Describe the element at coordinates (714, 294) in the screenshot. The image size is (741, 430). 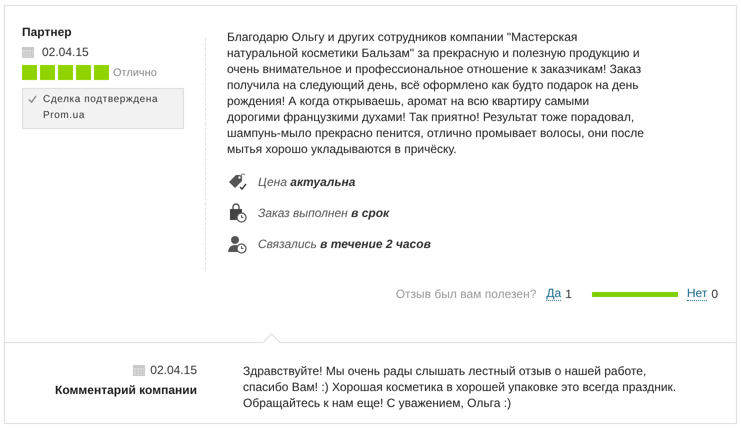
I see `no-count: 0` at that location.